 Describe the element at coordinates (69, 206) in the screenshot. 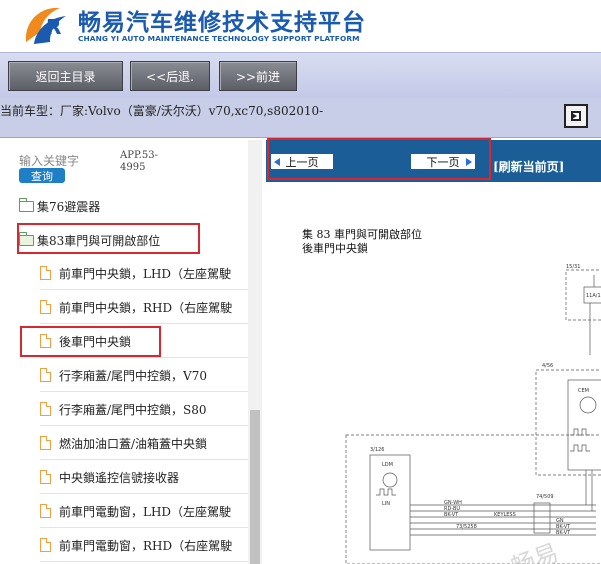

I see `tree-folder-label: 集76避震器` at that location.